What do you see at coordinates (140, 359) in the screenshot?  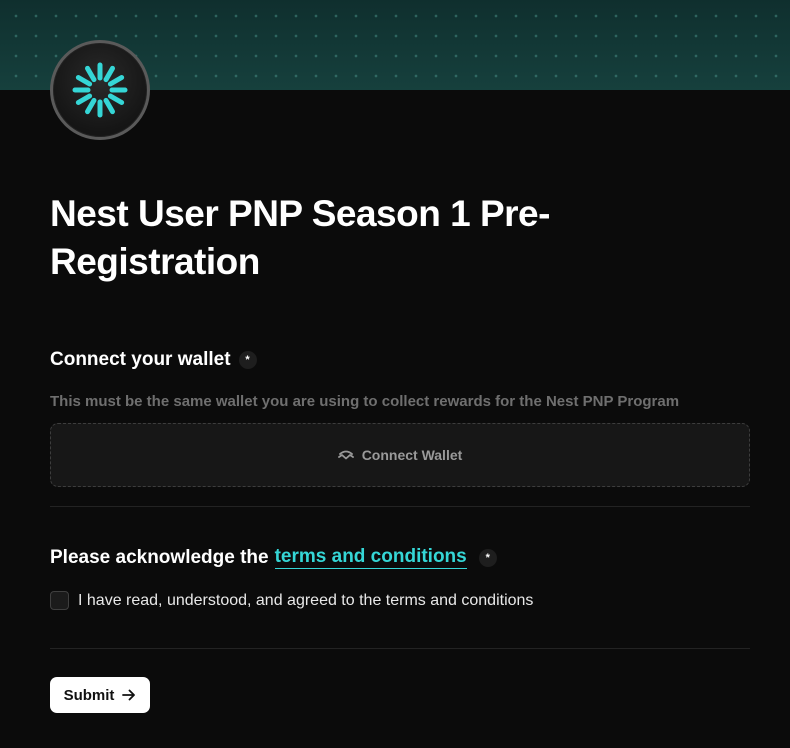 I see `wallet-label-text: Connect your wallet` at bounding box center [140, 359].